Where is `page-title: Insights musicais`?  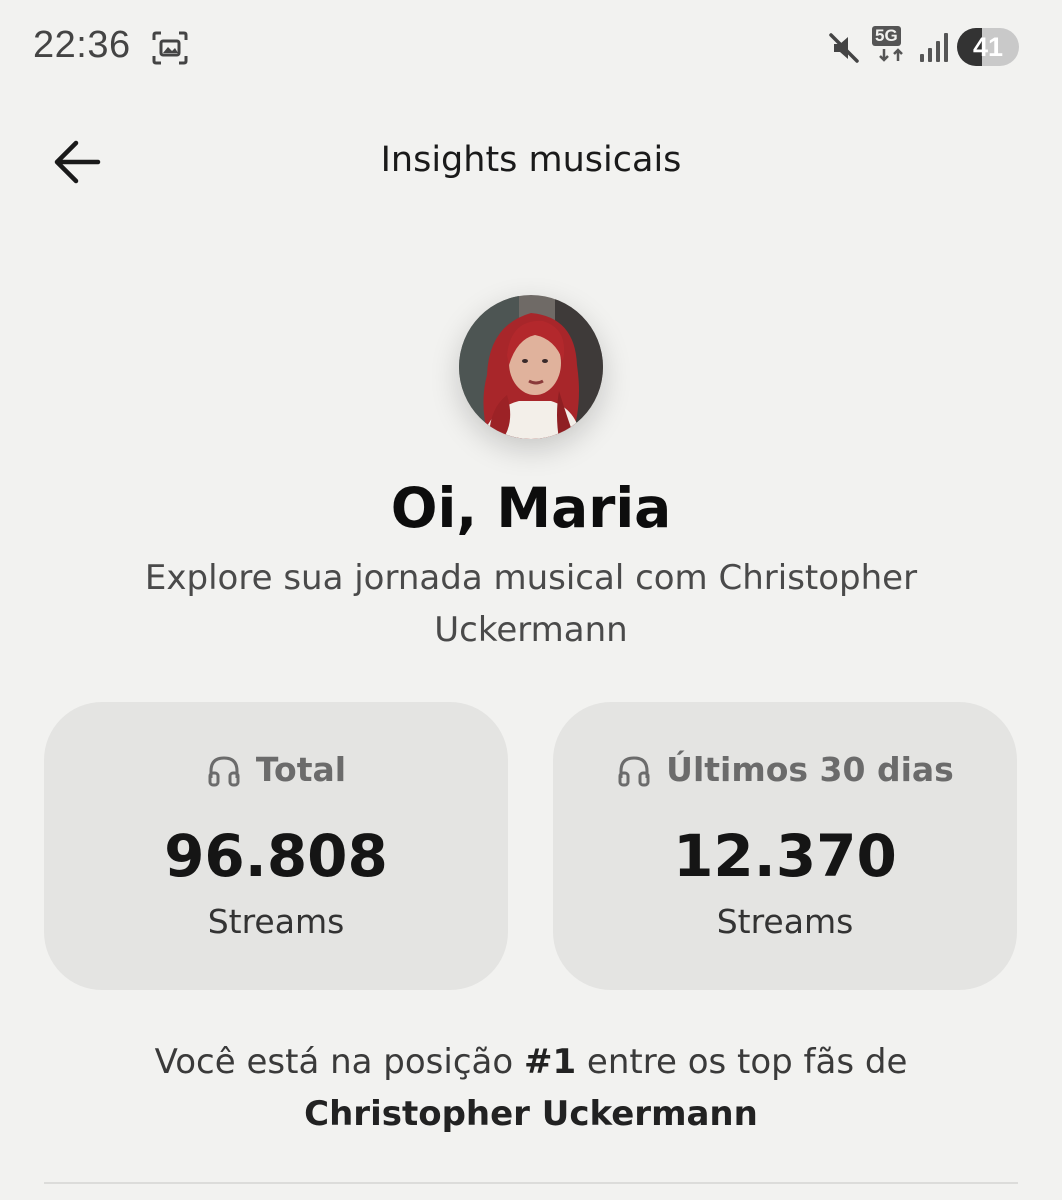 page-title: Insights musicais is located at coordinates (531, 160).